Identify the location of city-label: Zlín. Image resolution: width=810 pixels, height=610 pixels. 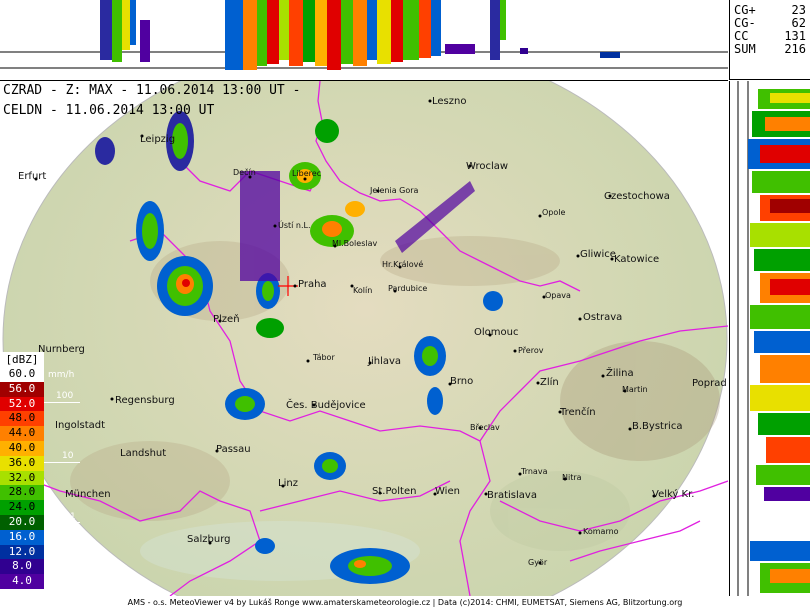
(549, 382).